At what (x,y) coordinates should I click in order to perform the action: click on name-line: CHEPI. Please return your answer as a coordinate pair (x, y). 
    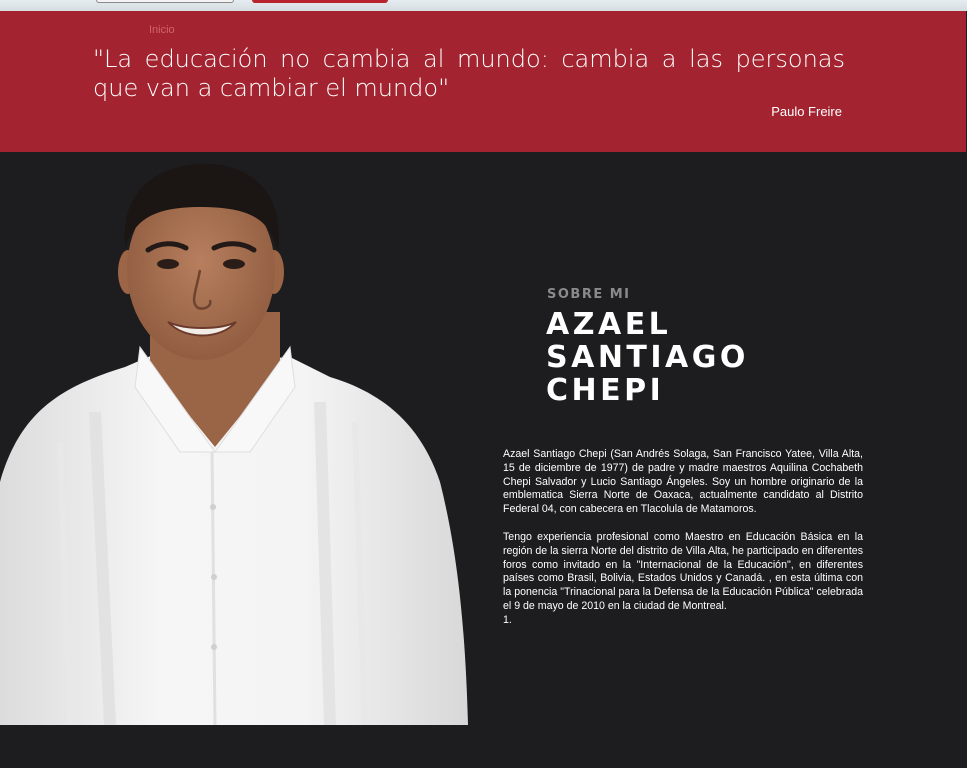
    Looking at the image, I should click on (605, 390).